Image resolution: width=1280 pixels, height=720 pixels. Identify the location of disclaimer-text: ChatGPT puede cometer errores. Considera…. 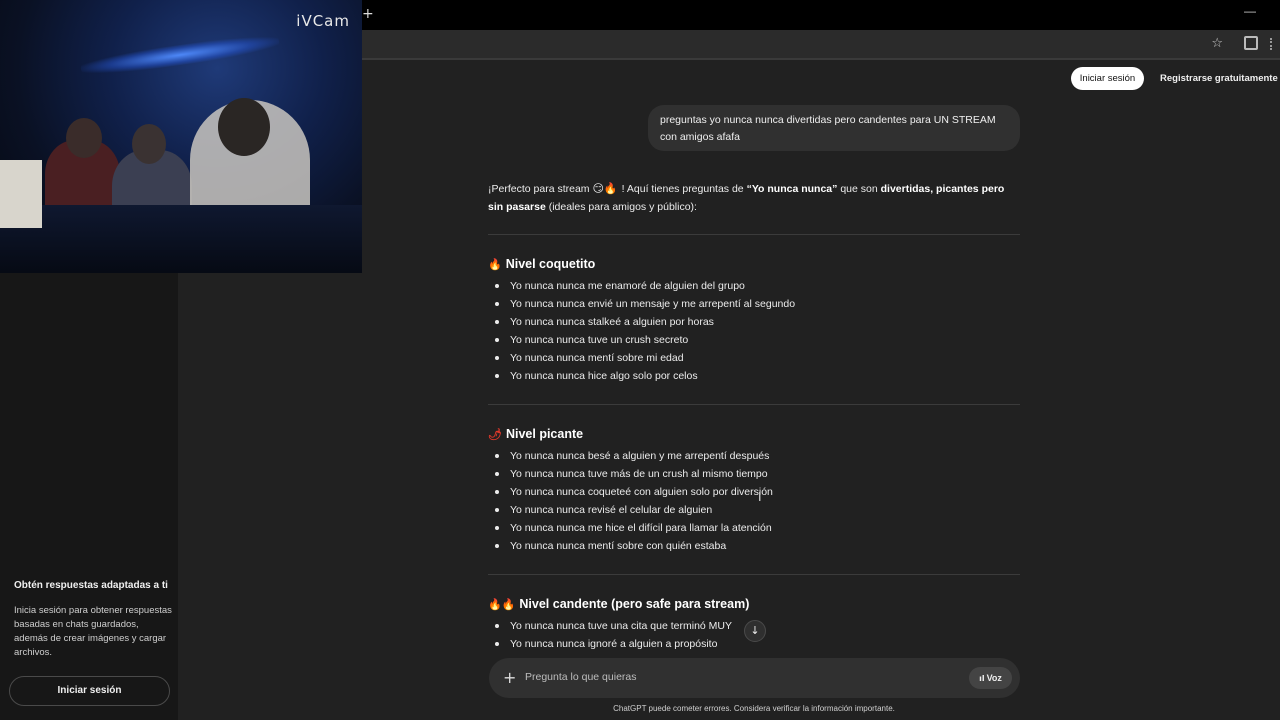
(754, 708).